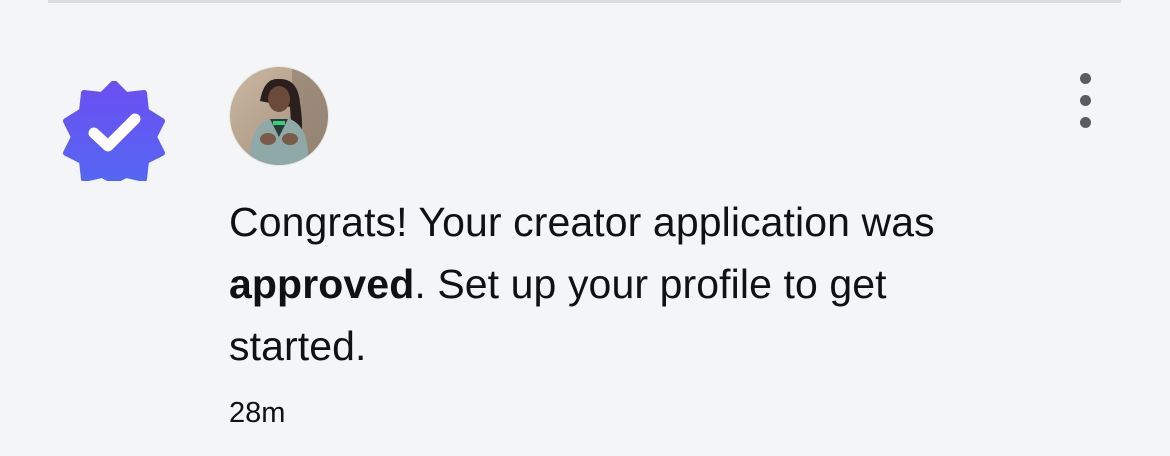 The width and height of the screenshot is (1170, 456). Describe the element at coordinates (582, 222) in the screenshot. I see `message-text: Congrats! Your creator application was` at that location.